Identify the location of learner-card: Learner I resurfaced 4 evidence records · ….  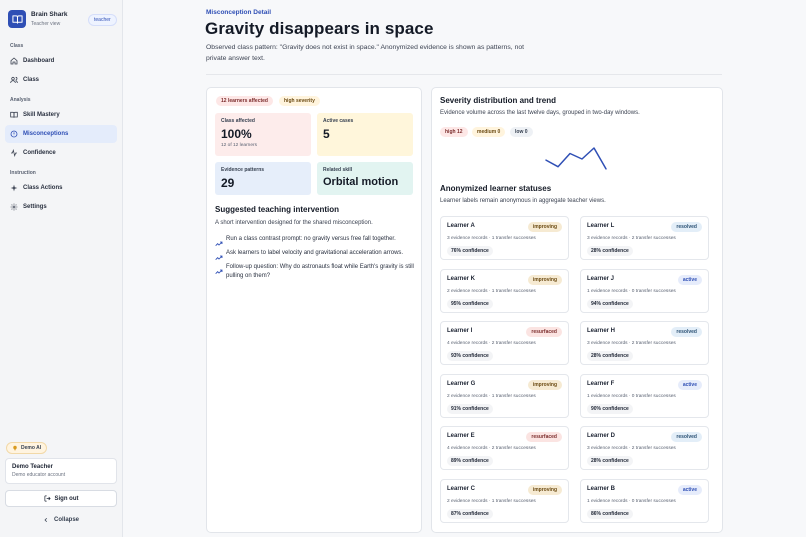
(504, 343).